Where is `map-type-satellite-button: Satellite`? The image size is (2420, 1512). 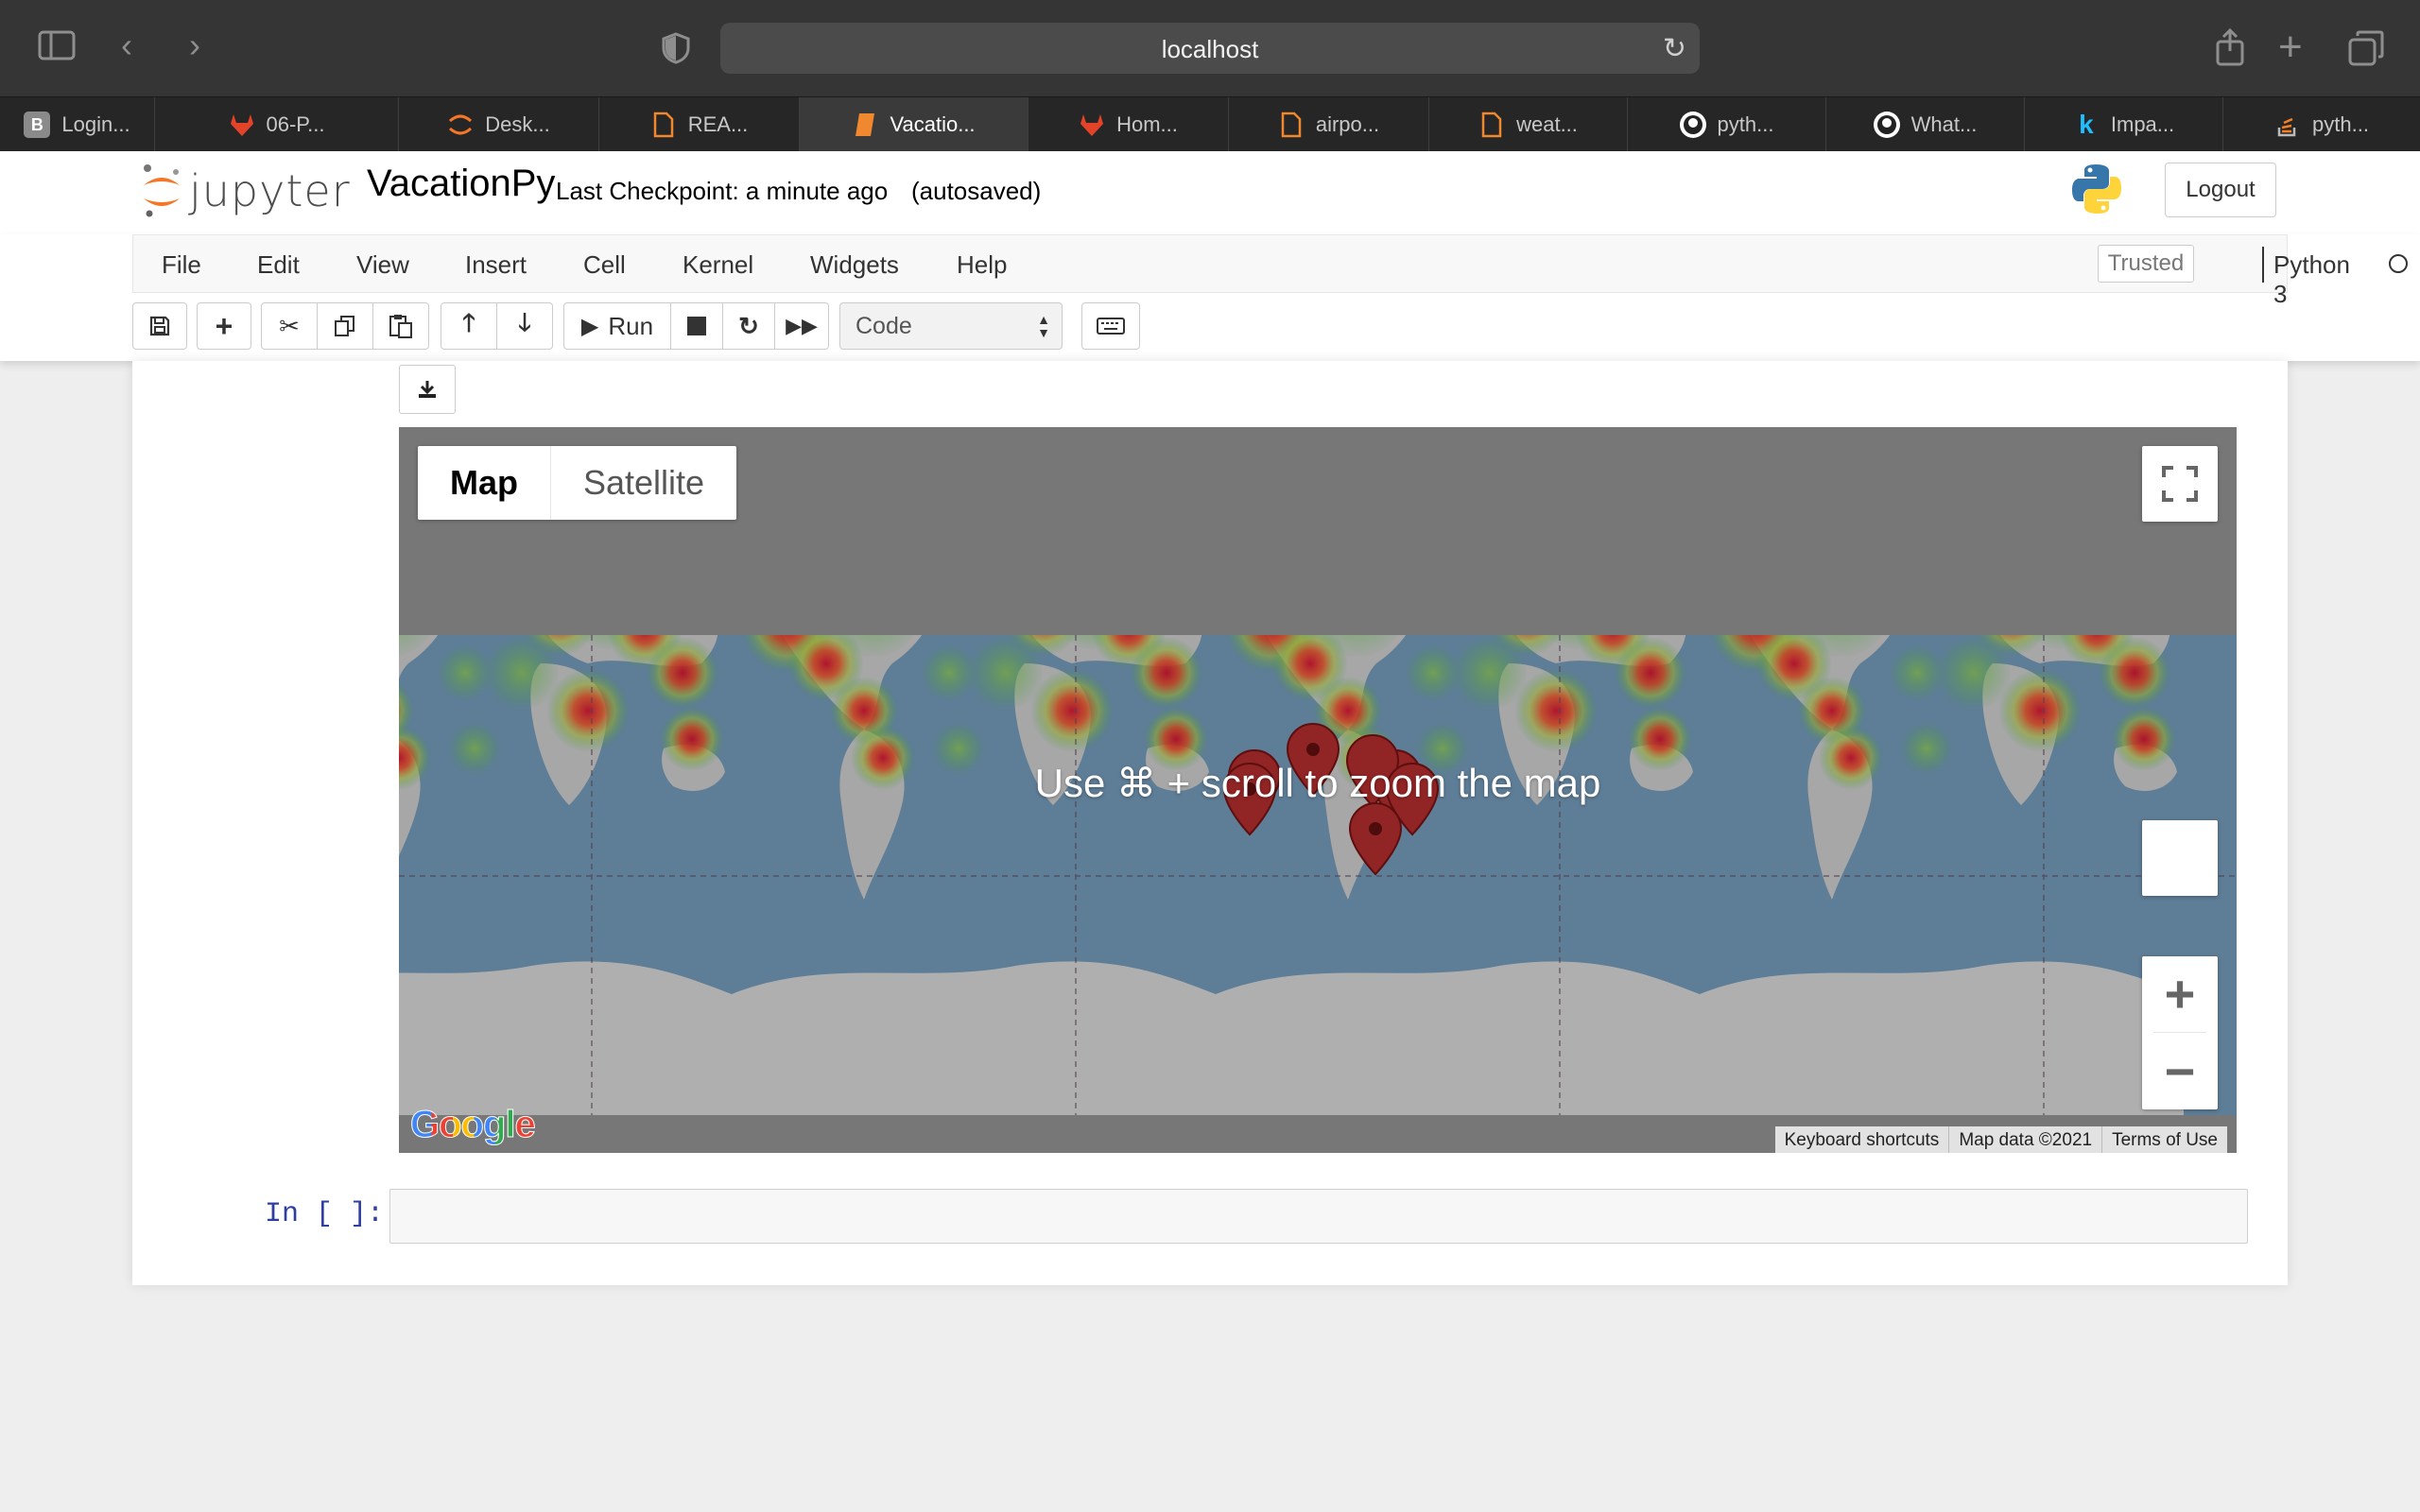 map-type-satellite-button: Satellite is located at coordinates (643, 483).